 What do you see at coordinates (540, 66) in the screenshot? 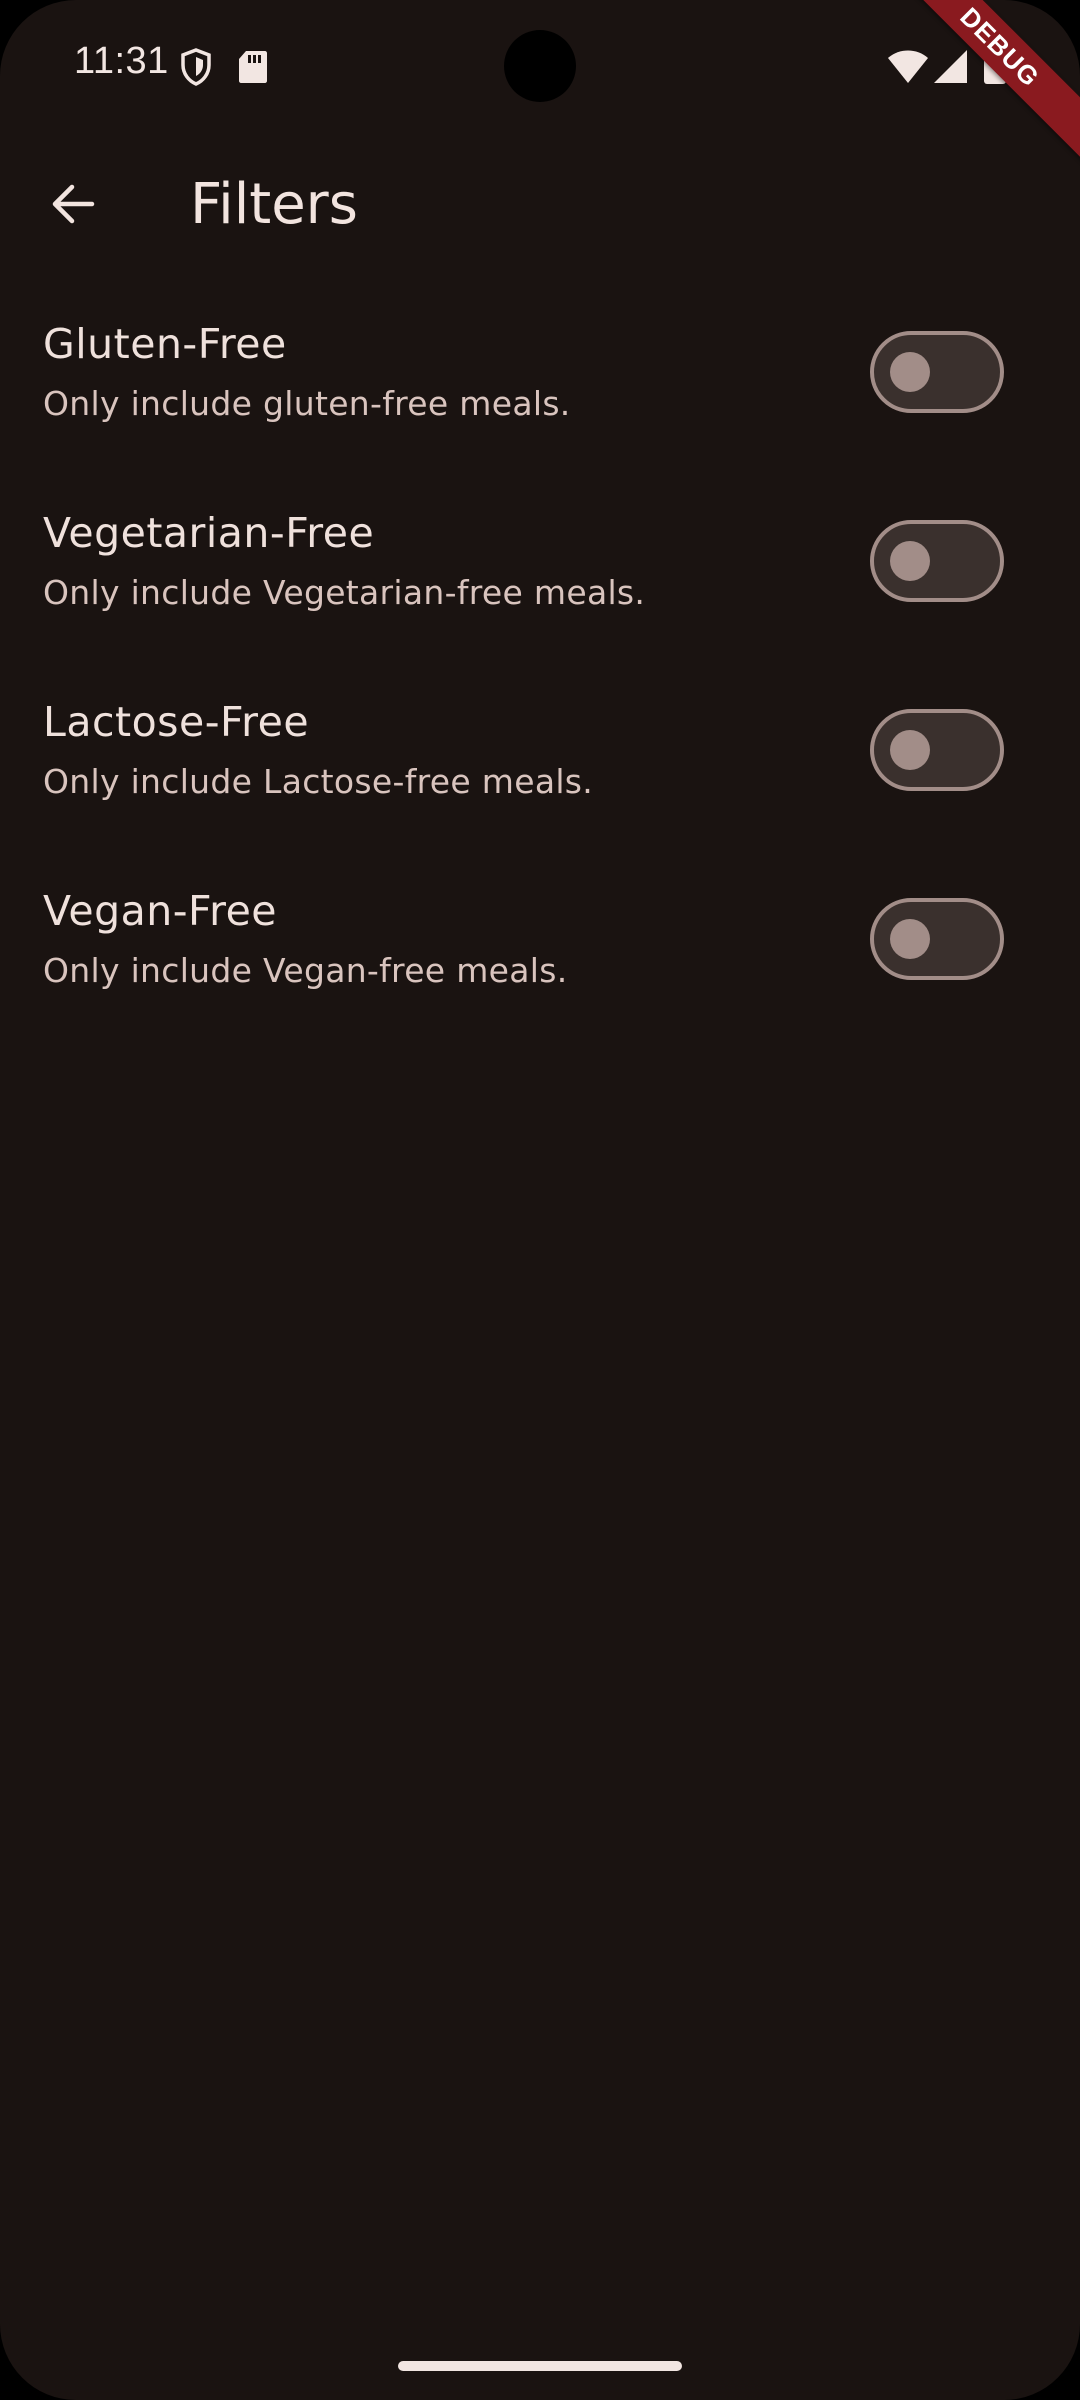
I see `camera-cutout` at bounding box center [540, 66].